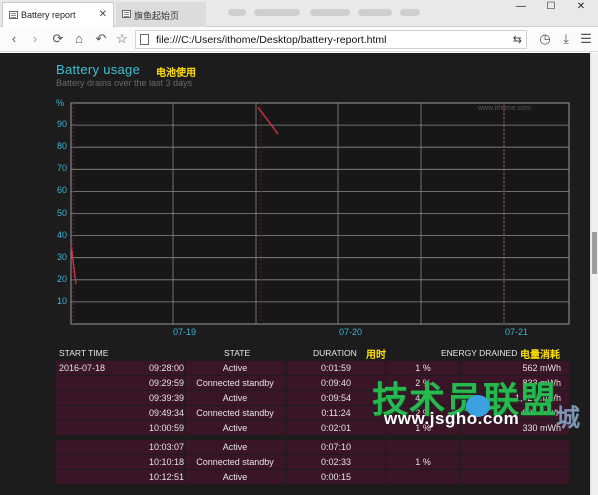 This screenshot has height=495, width=598. Describe the element at coordinates (62, 256) in the screenshot. I see `y-tick-label: 30` at that location.